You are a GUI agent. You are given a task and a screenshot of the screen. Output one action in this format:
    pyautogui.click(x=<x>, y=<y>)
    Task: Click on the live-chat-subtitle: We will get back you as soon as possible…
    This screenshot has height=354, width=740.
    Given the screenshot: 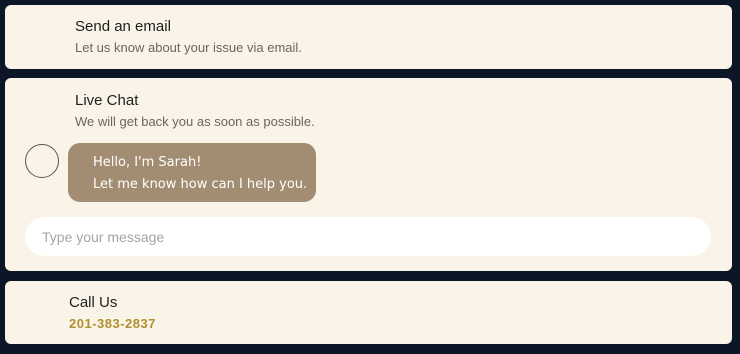 What is the action you would take?
    pyautogui.click(x=195, y=121)
    